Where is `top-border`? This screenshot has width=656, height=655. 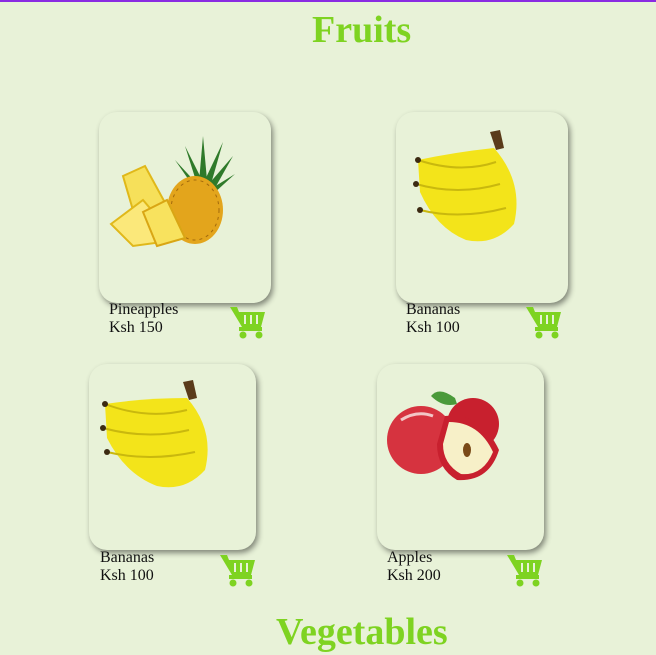 top-border is located at coordinates (328, 1).